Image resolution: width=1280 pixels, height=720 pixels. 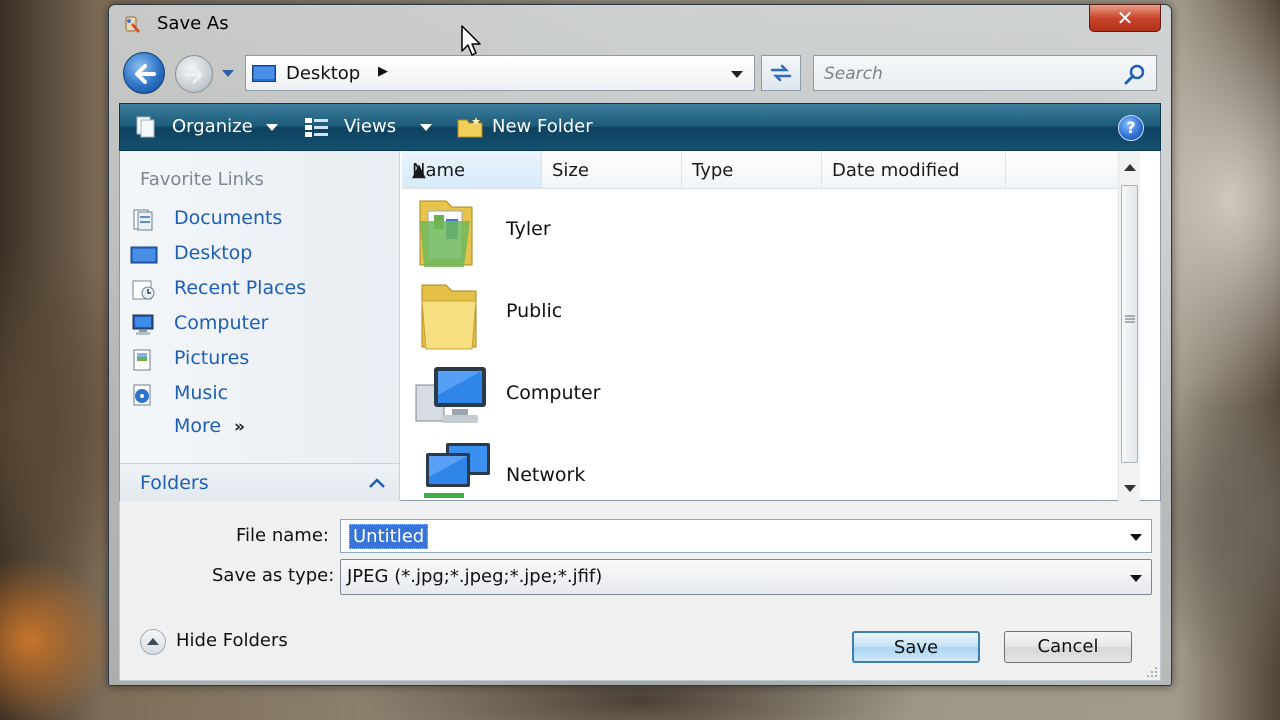 I want to click on column-header-type: Type, so click(x=752, y=170).